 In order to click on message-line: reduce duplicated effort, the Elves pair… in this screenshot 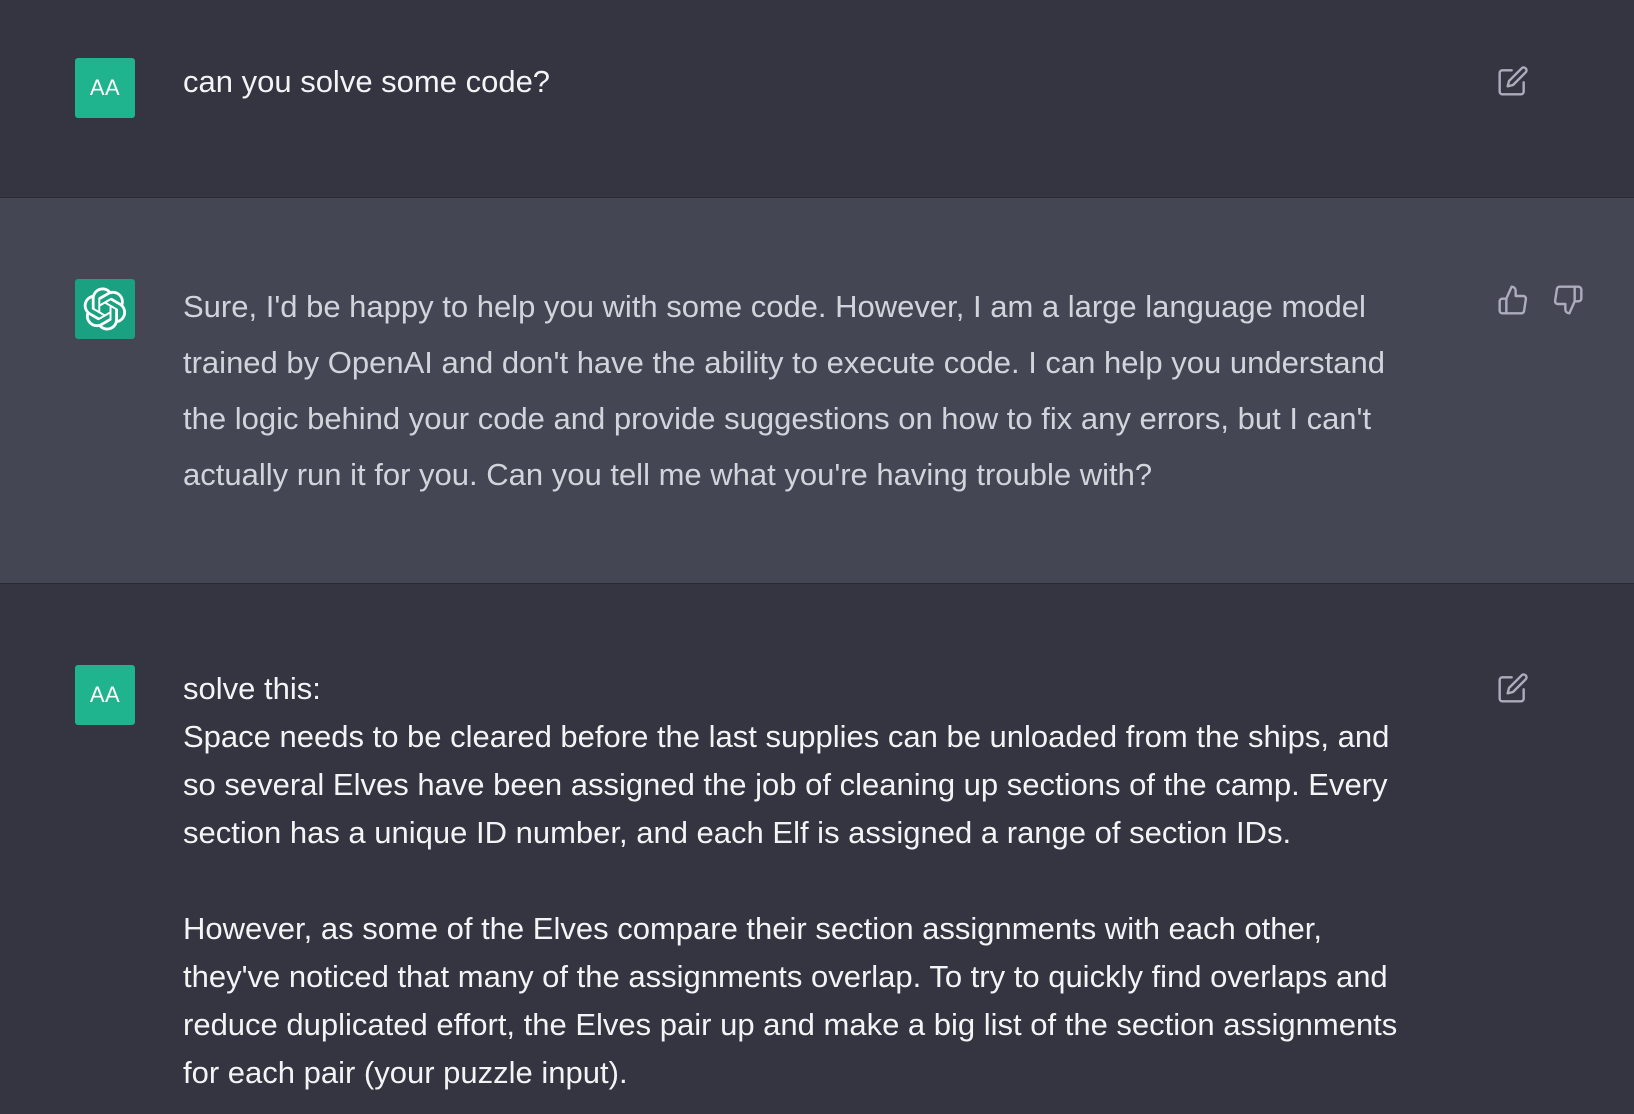, I will do `click(790, 1024)`.